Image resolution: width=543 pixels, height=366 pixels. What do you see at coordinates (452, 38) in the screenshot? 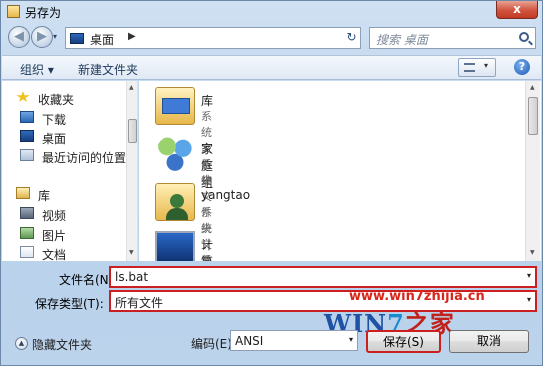
I see `search-box: 搜索 桌面` at bounding box center [452, 38].